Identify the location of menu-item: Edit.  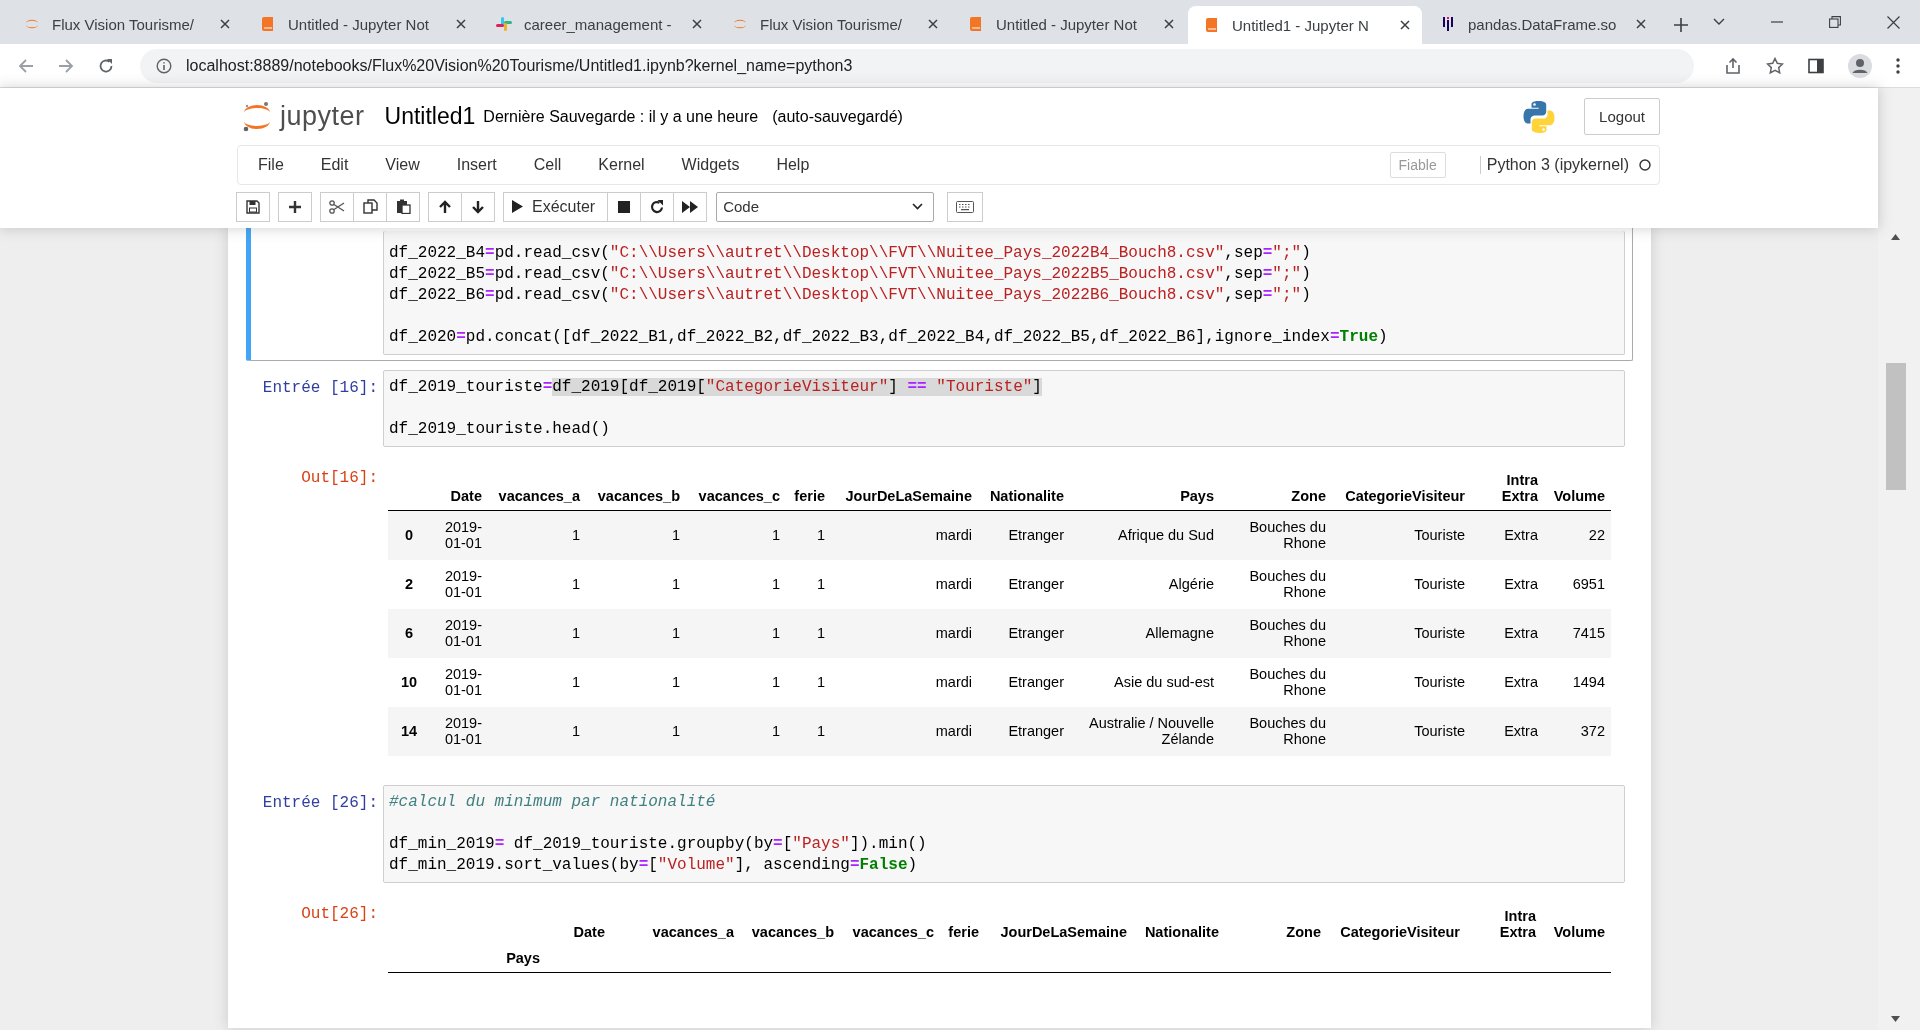
(334, 165).